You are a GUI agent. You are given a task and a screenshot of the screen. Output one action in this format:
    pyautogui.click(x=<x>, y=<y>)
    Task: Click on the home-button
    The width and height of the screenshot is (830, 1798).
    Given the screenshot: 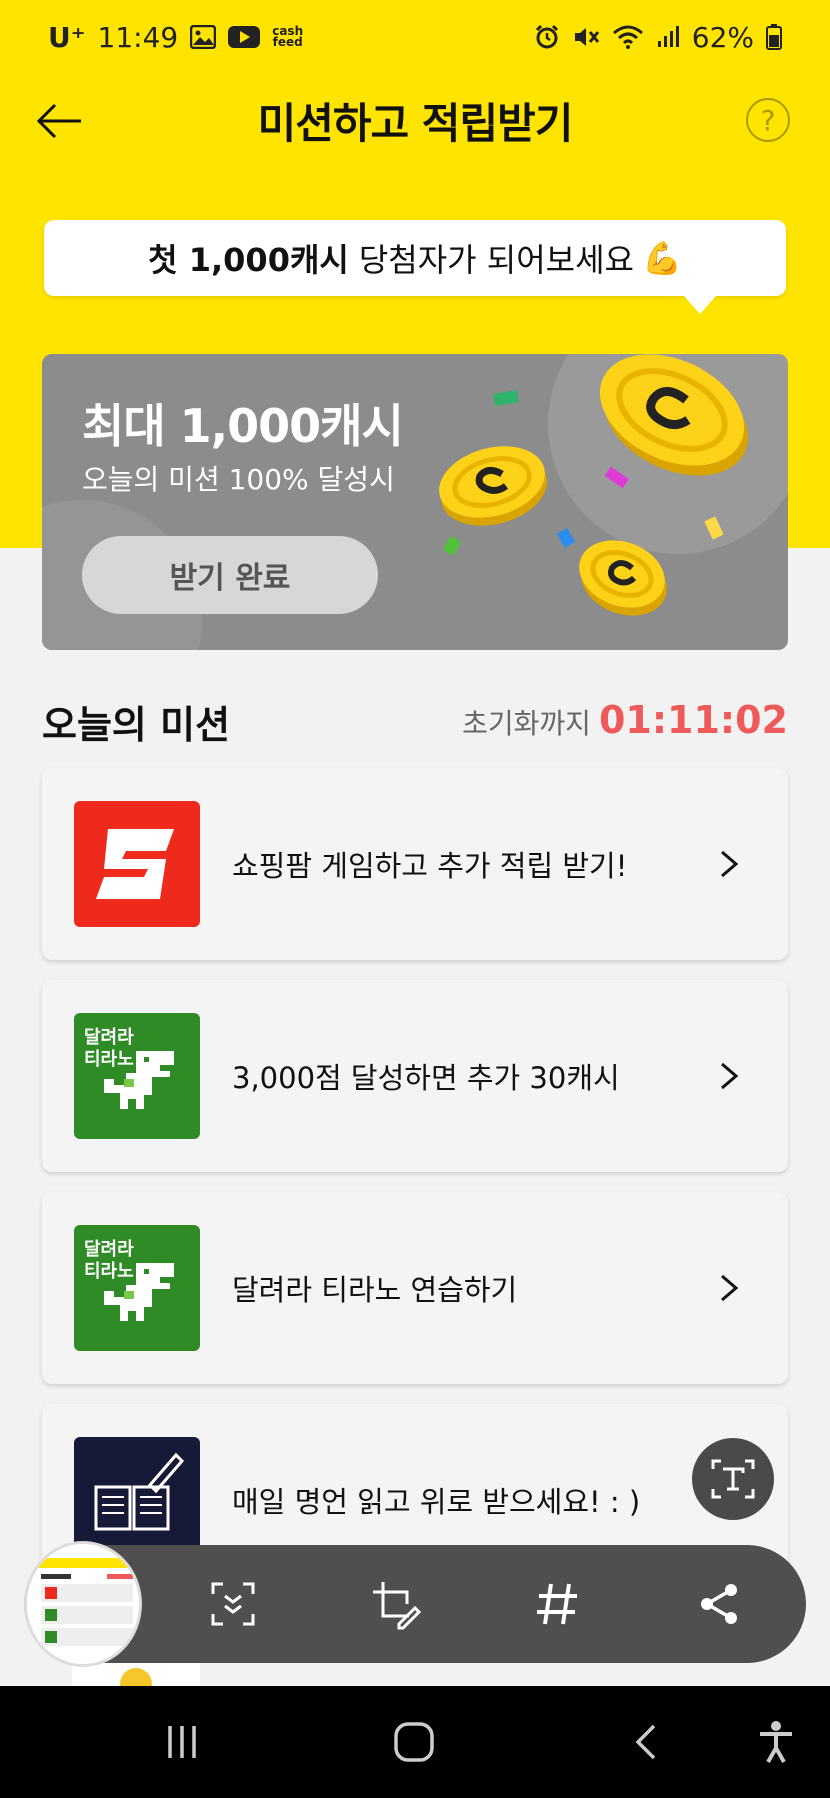 What is the action you would take?
    pyautogui.click(x=414, y=1742)
    